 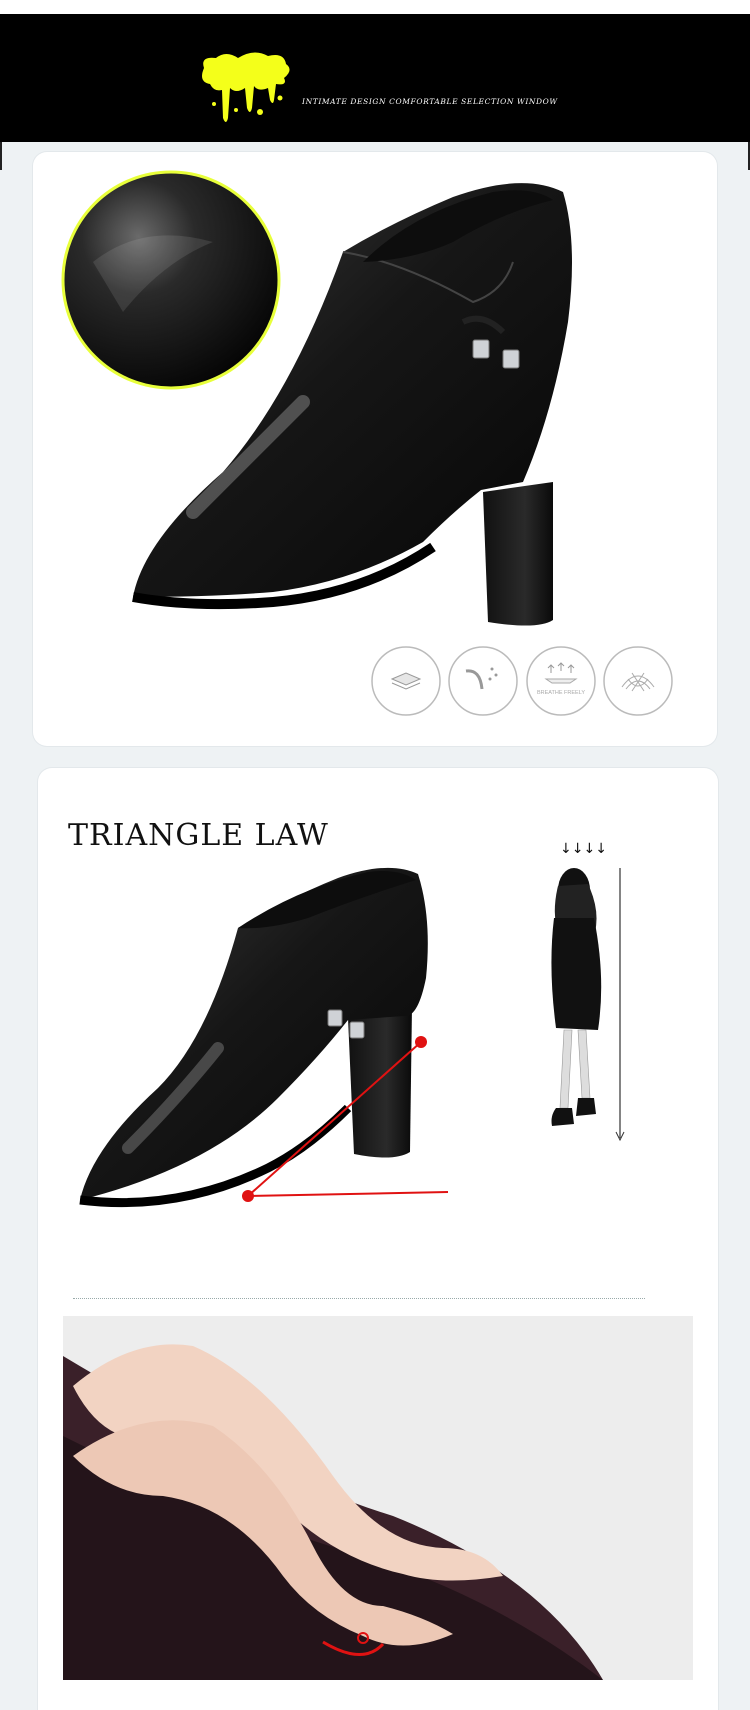 What do you see at coordinates (171, 280) in the screenshot?
I see `leather-detail-zoom` at bounding box center [171, 280].